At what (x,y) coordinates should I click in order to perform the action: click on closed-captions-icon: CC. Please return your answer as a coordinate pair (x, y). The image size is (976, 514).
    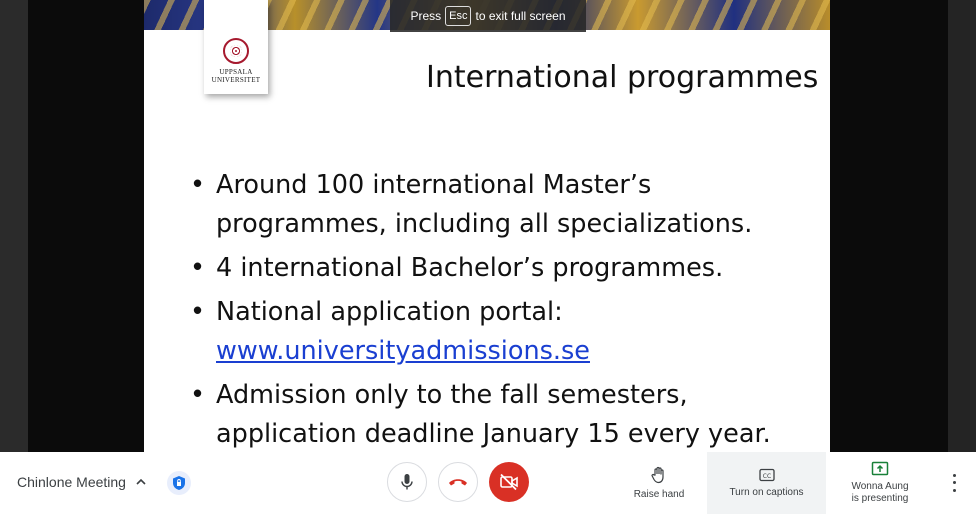
    Looking at the image, I should click on (766, 474).